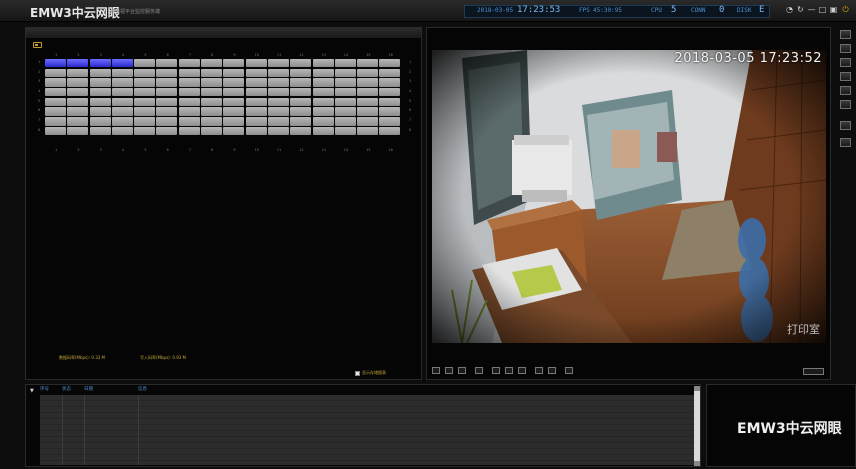  What do you see at coordinates (833, 10) in the screenshot?
I see `lock-icon: ▣` at bounding box center [833, 10].